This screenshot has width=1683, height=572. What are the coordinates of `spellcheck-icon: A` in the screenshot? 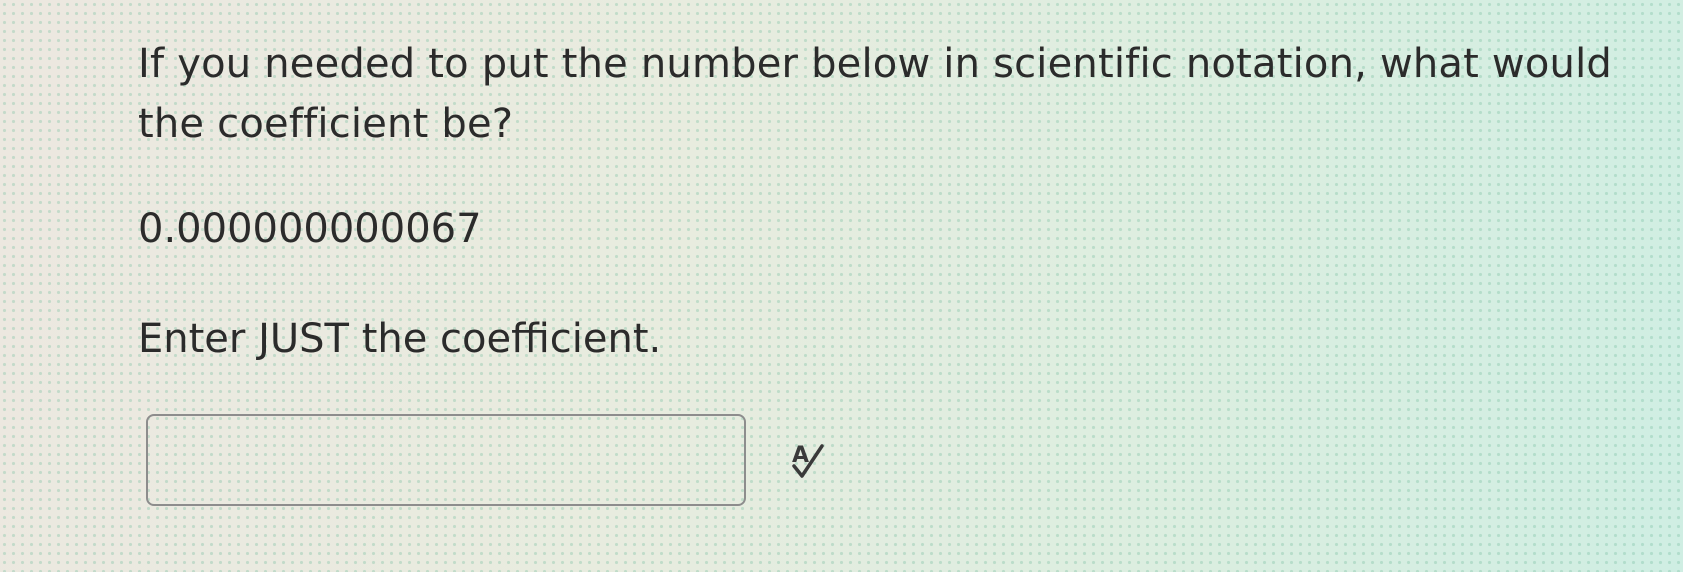 It's located at (810, 462).